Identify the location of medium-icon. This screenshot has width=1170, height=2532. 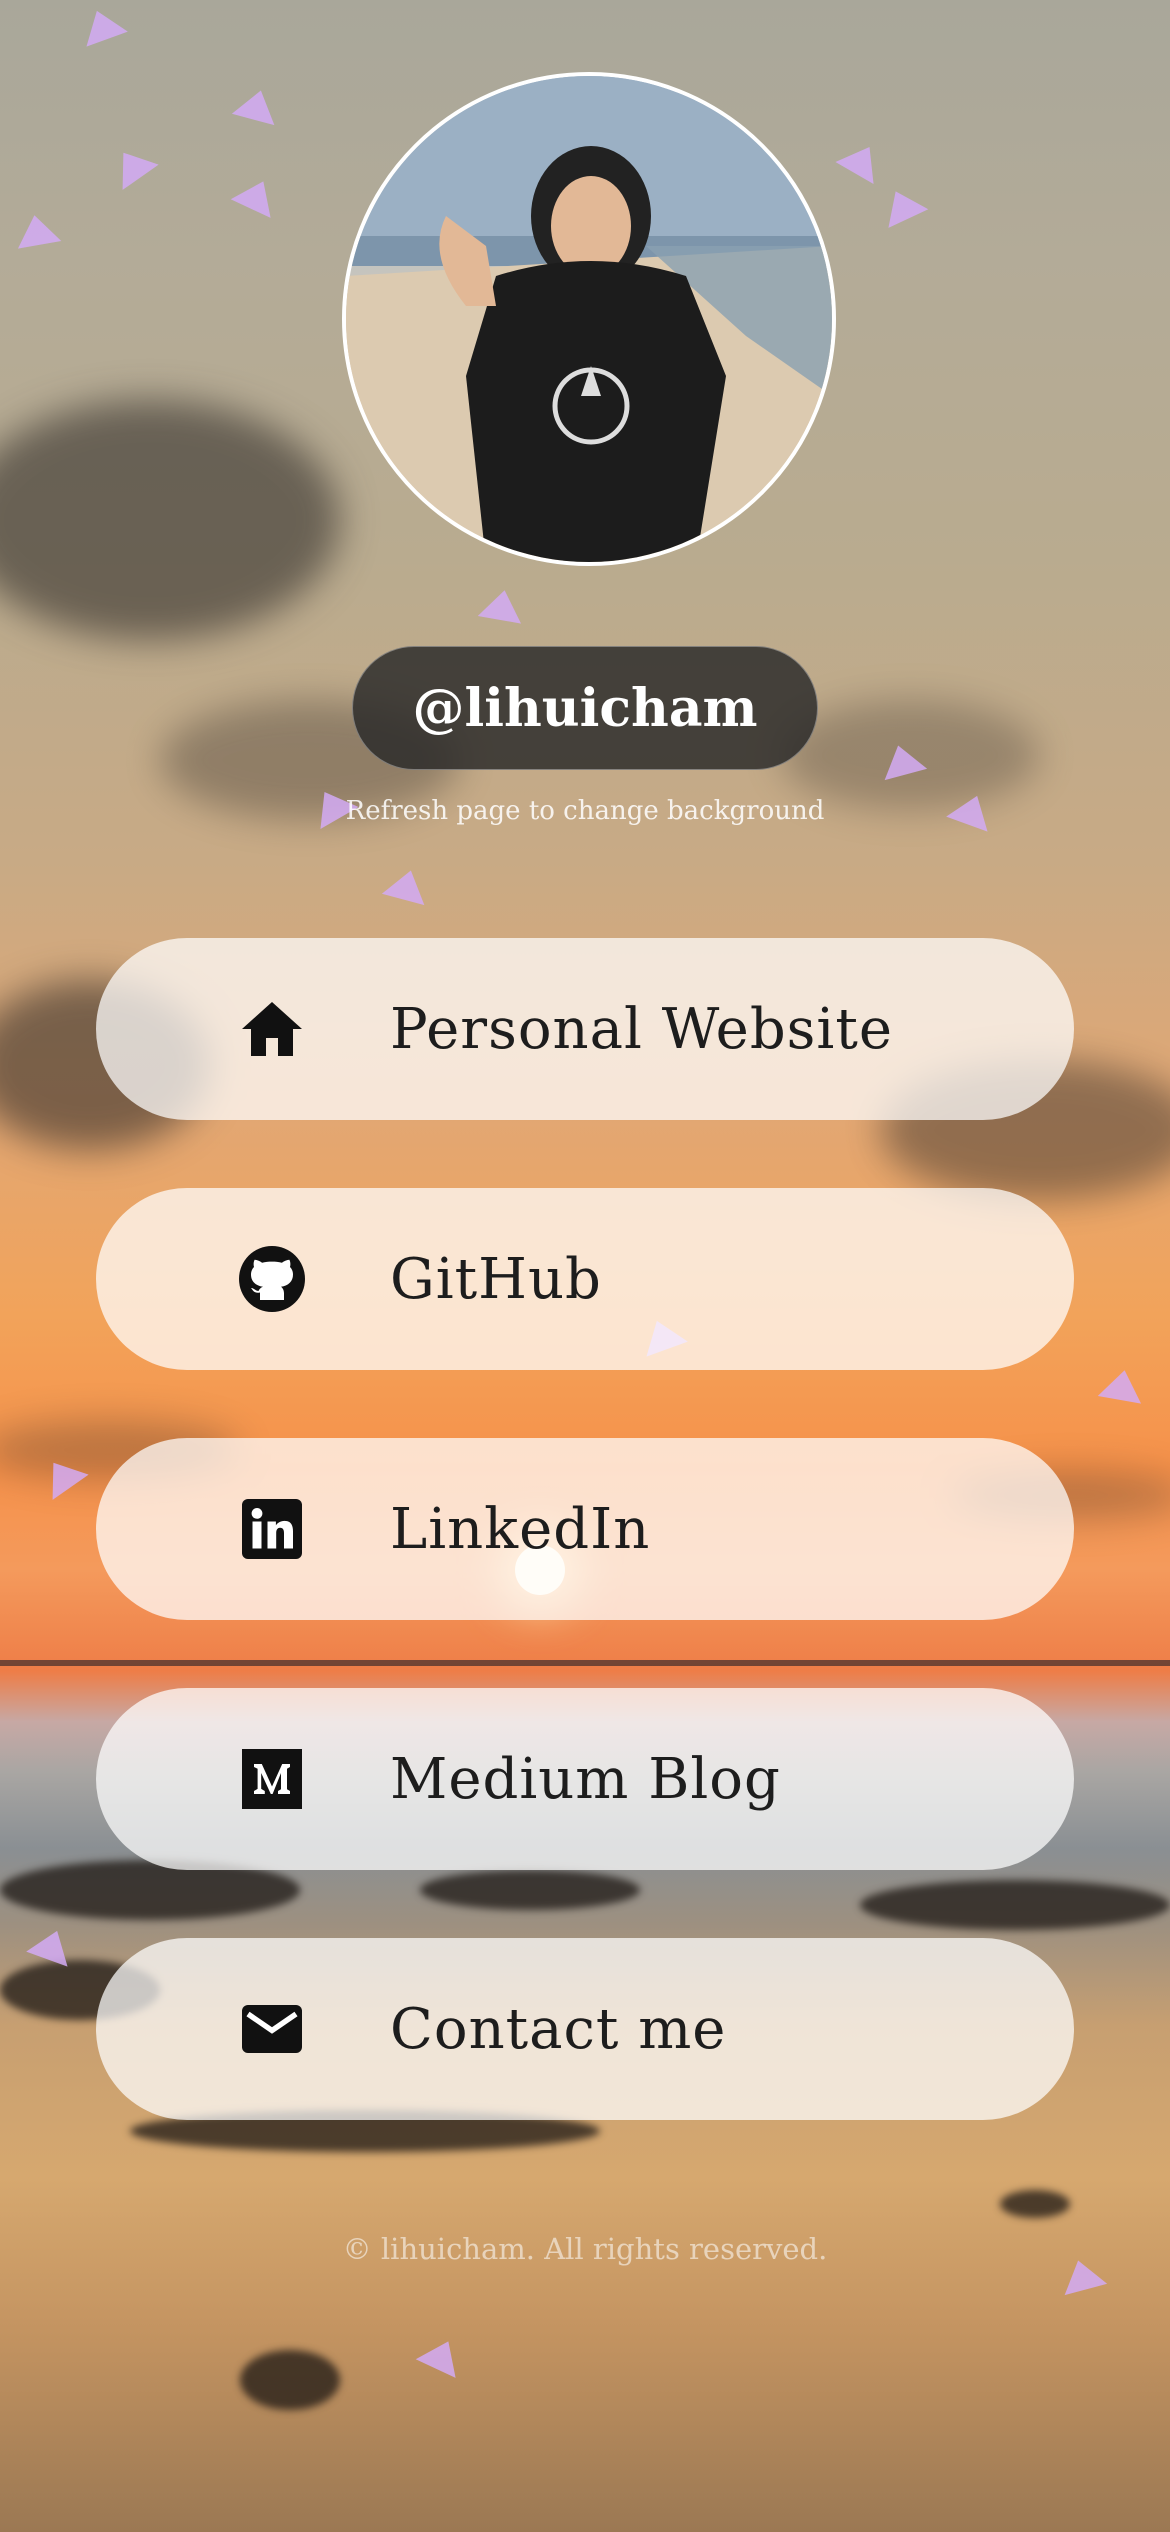
(272, 1779).